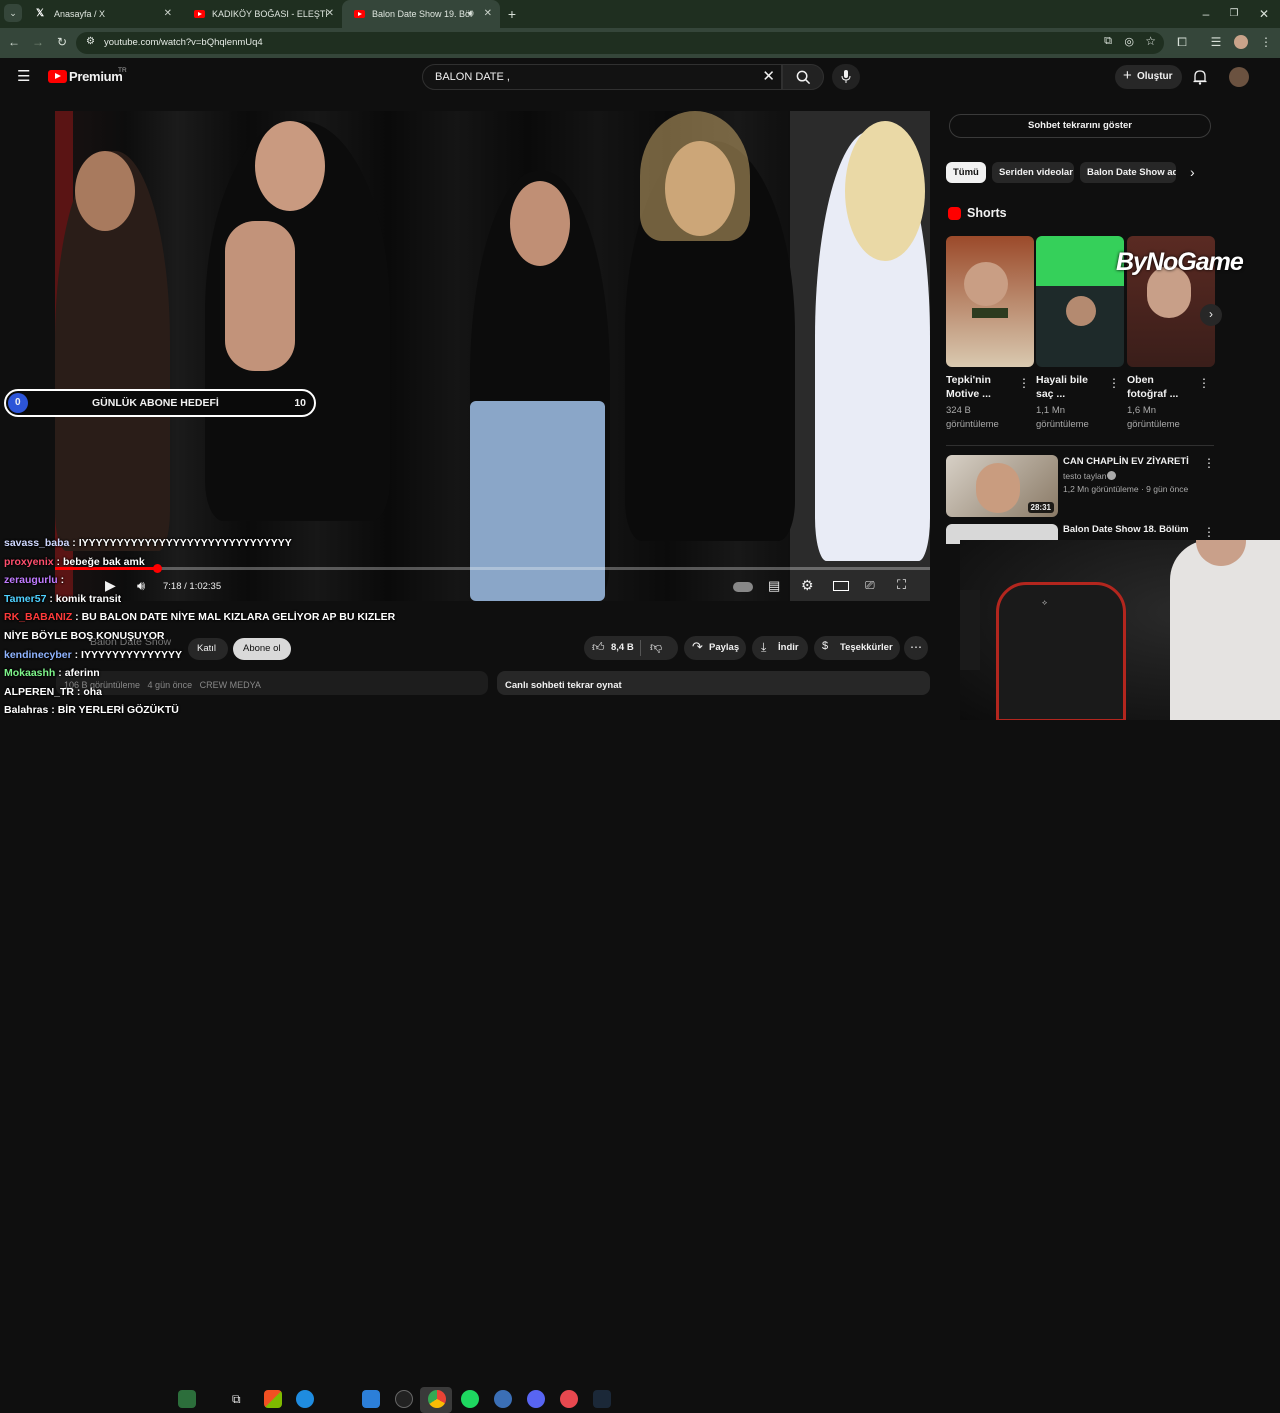 The image size is (1280, 1413). I want to click on reload-icon: ↻, so click(62, 42).